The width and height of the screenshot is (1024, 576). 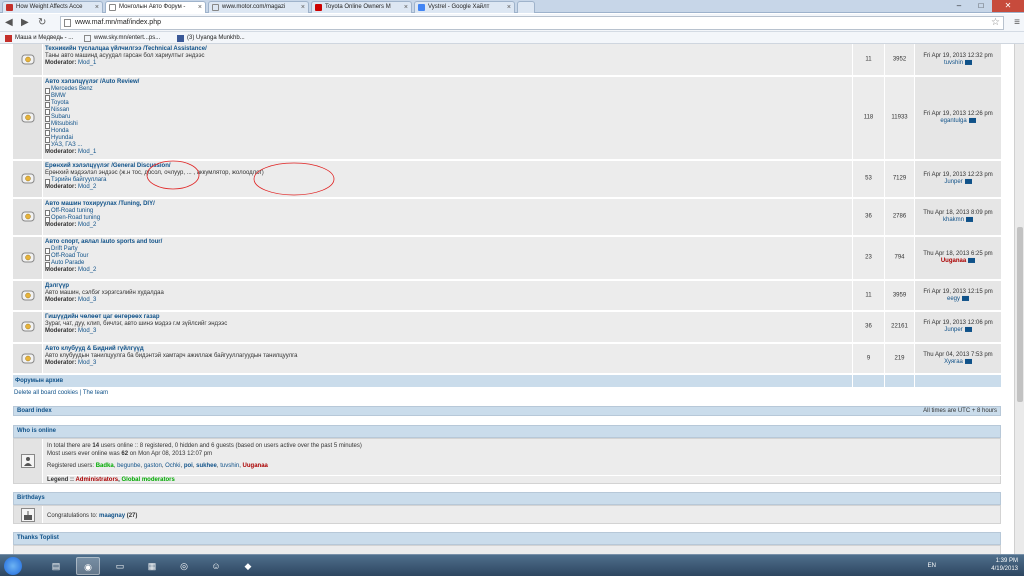 I want to click on address-bar: www.maf.mn/maf/index.php ☆, so click(x=532, y=23).